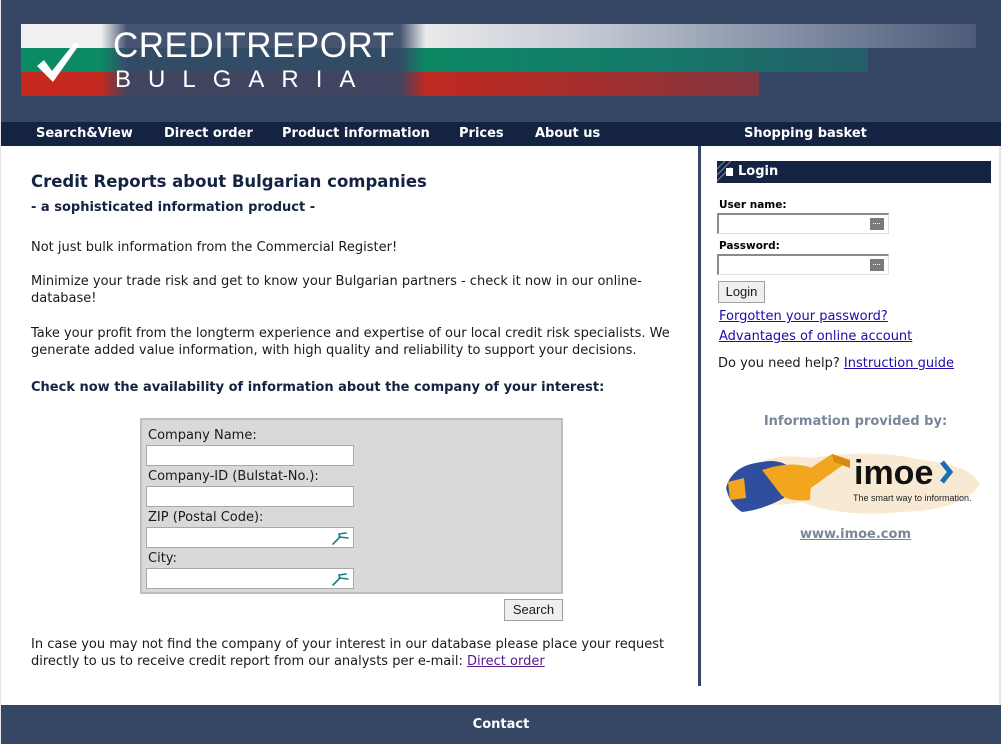 The image size is (1003, 745). I want to click on login-title: Login, so click(758, 171).